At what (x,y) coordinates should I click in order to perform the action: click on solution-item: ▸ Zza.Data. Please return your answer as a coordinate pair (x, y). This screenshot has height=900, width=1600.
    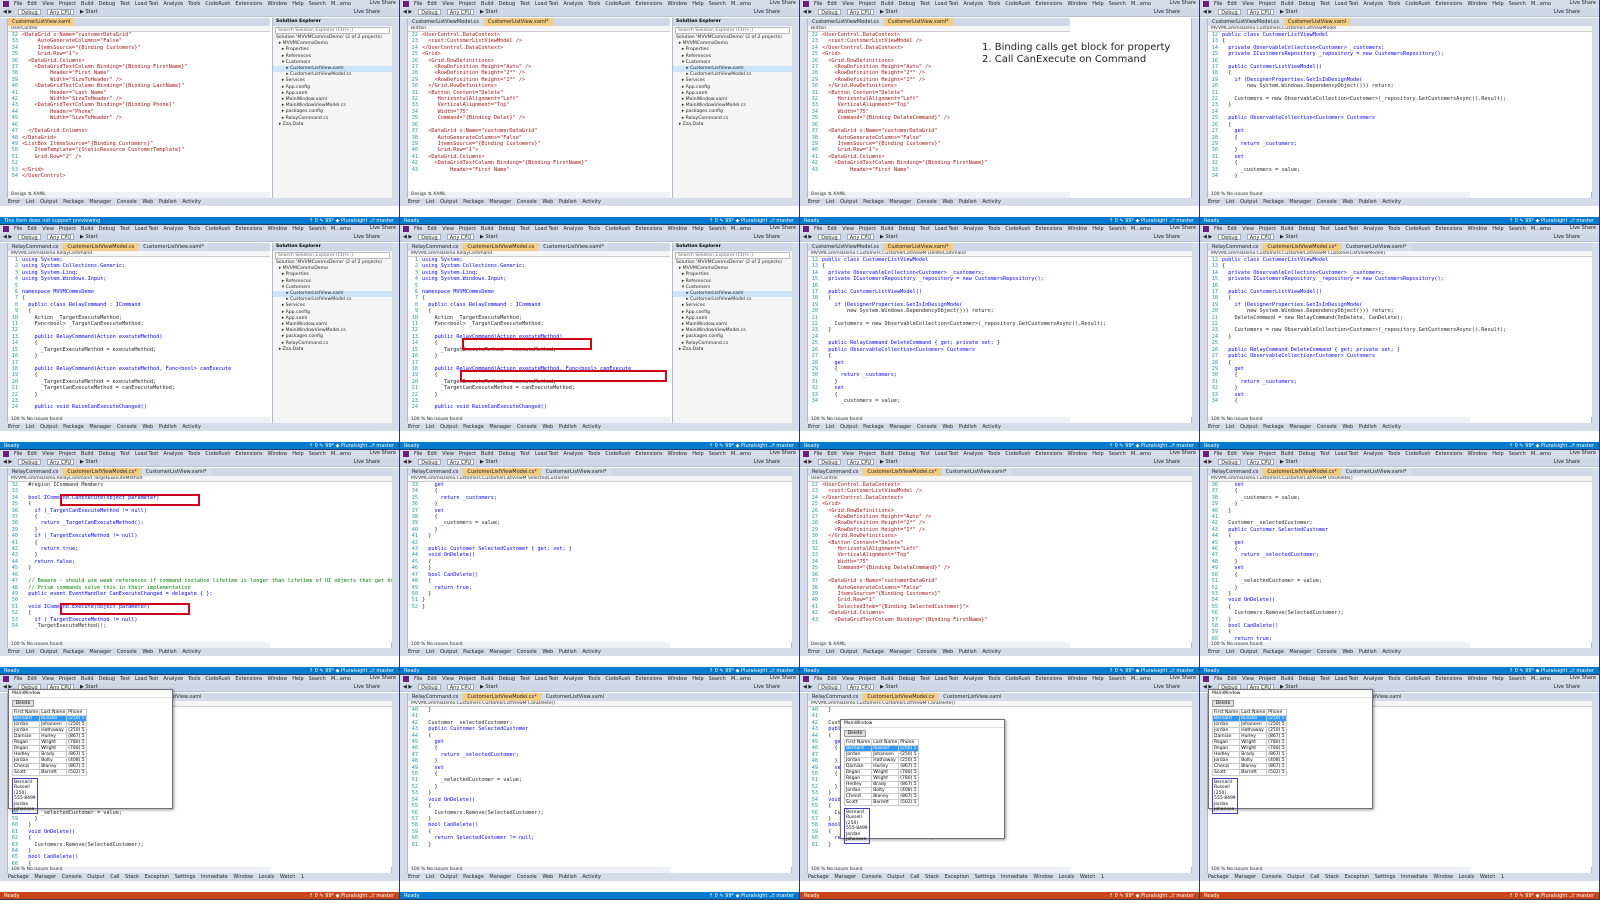
    Looking at the image, I should click on (332, 125).